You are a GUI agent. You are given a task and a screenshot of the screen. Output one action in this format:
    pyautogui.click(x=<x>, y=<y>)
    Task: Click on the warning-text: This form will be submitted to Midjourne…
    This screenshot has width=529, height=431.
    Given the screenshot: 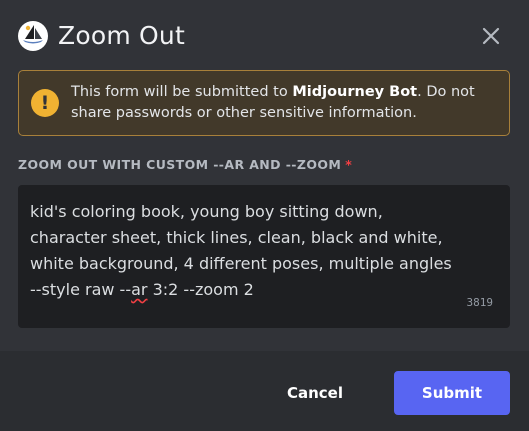 What is the action you would take?
    pyautogui.click(x=283, y=103)
    